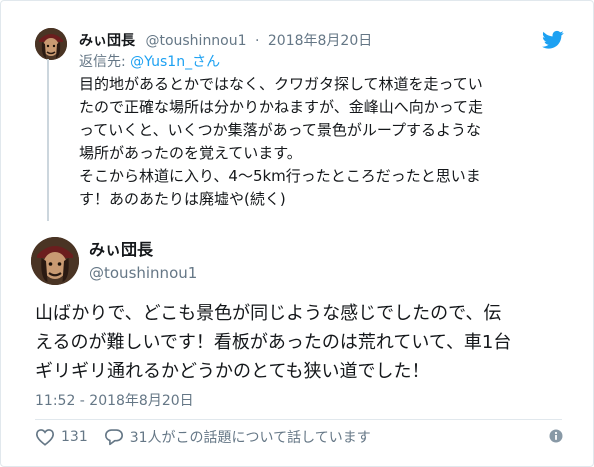 The height and width of the screenshot is (467, 594). I want to click on conversation-label: 31人がこの話題について話しています, so click(250, 438).